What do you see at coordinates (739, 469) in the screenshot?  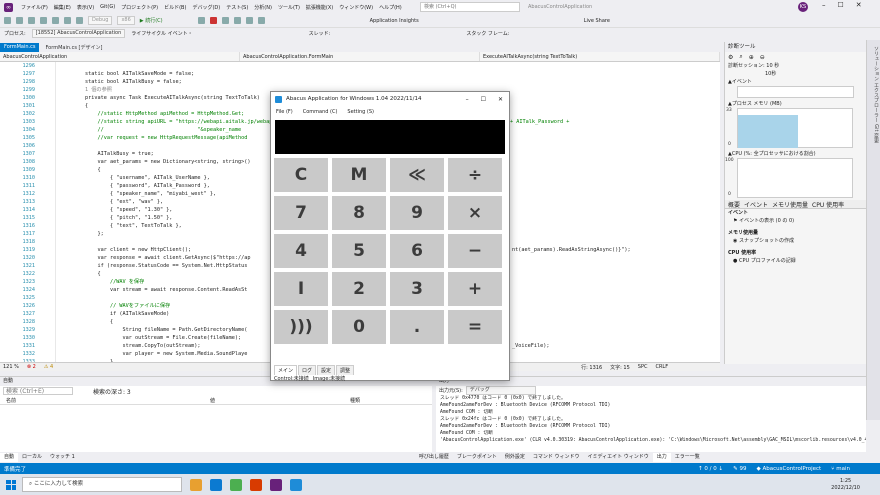 I see `pencil-icon: ✎ 99` at bounding box center [739, 469].